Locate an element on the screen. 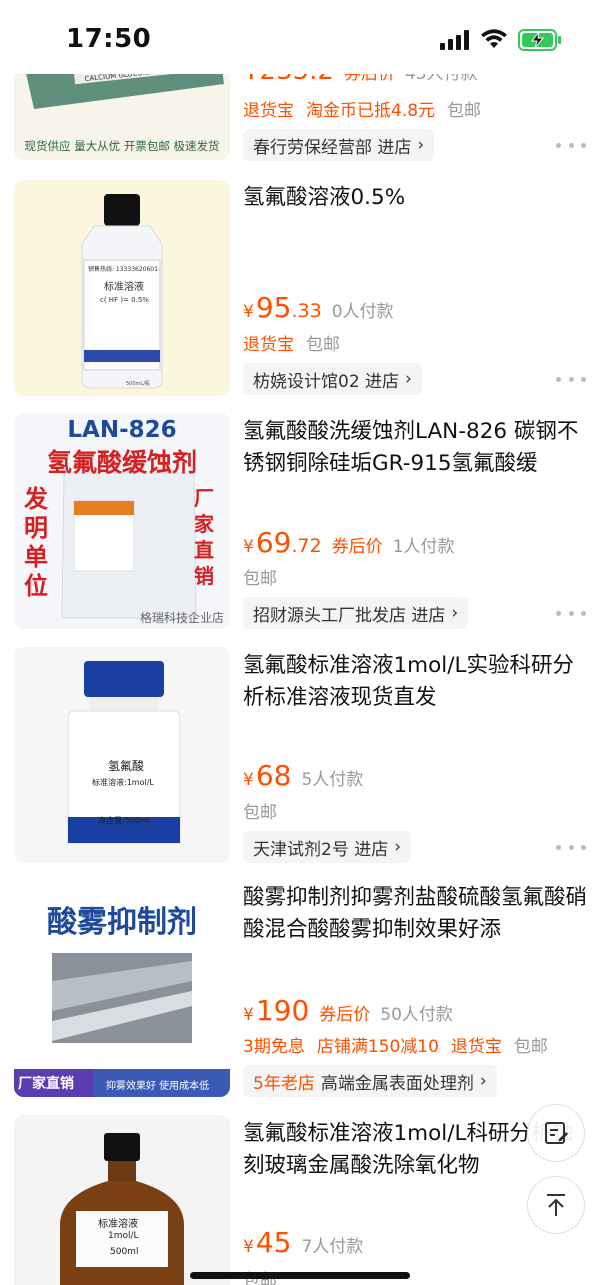 The image size is (600, 1285). image-watermark: 格瑞科技企业店 is located at coordinates (181, 618).